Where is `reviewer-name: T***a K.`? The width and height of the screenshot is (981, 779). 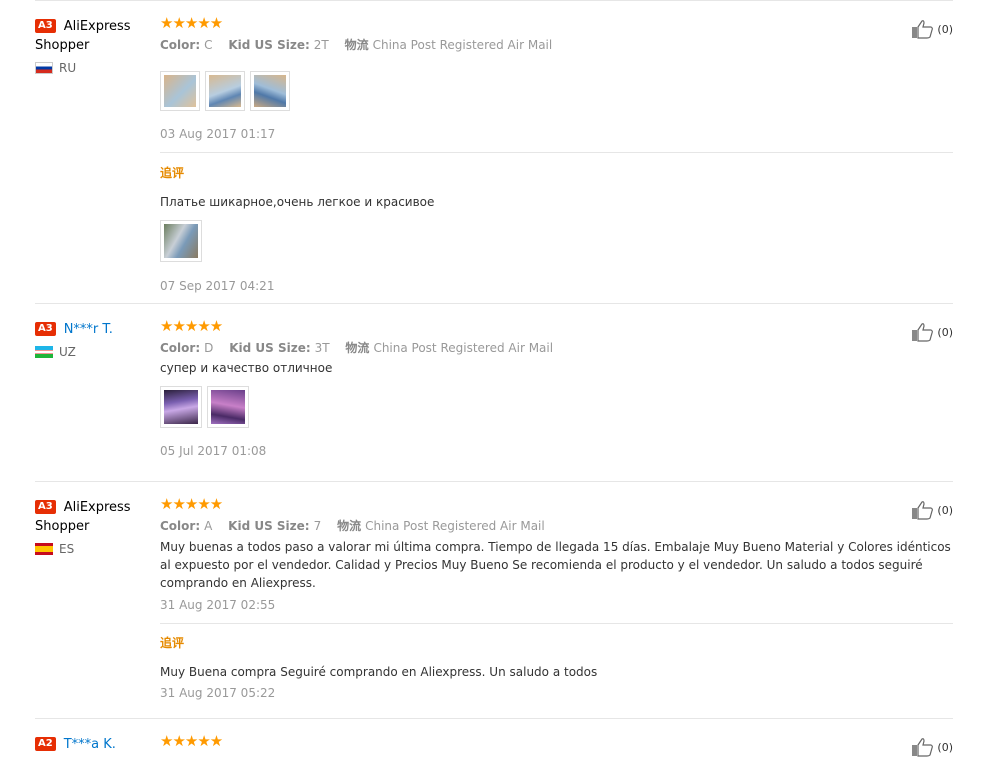 reviewer-name: T***a K. is located at coordinates (90, 744).